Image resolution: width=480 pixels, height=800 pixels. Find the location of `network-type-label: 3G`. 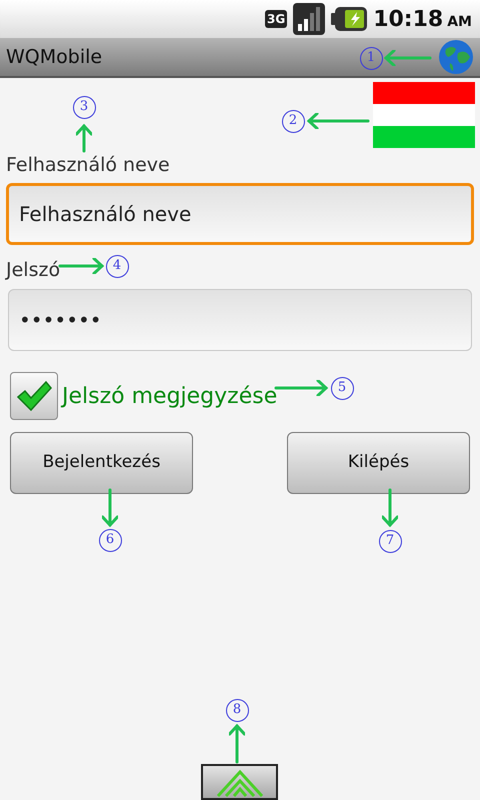

network-type-label: 3G is located at coordinates (276, 19).